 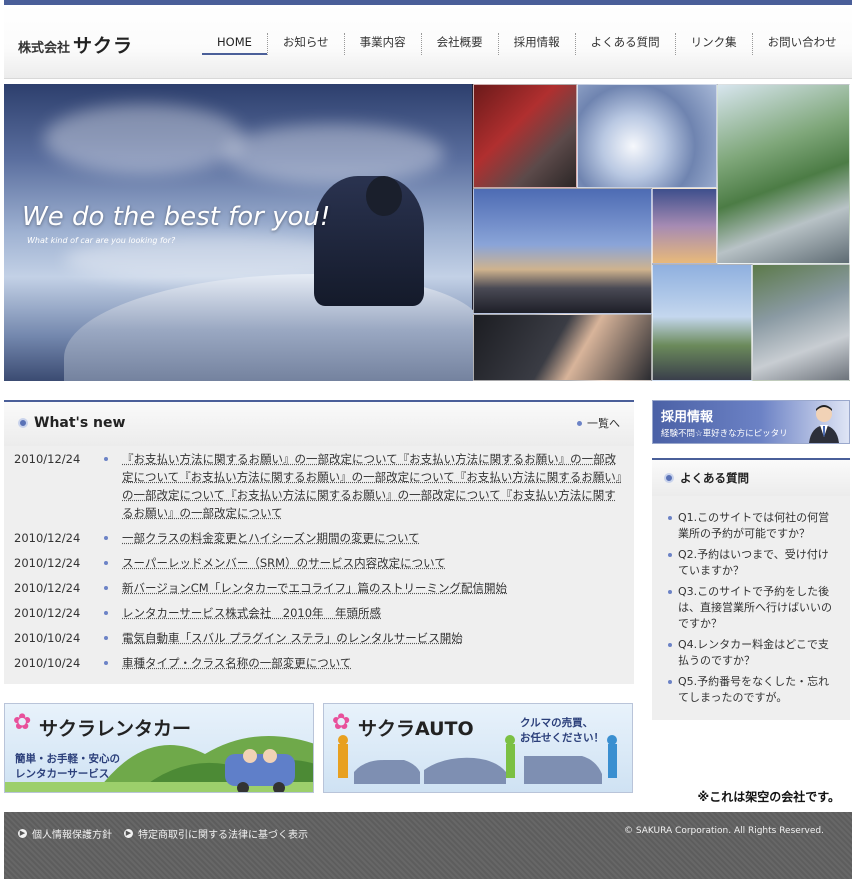 What do you see at coordinates (753, 653) in the screenshot?
I see `faq-link: Q4.レンタカー料金はどこで支払うのですか？` at bounding box center [753, 653].